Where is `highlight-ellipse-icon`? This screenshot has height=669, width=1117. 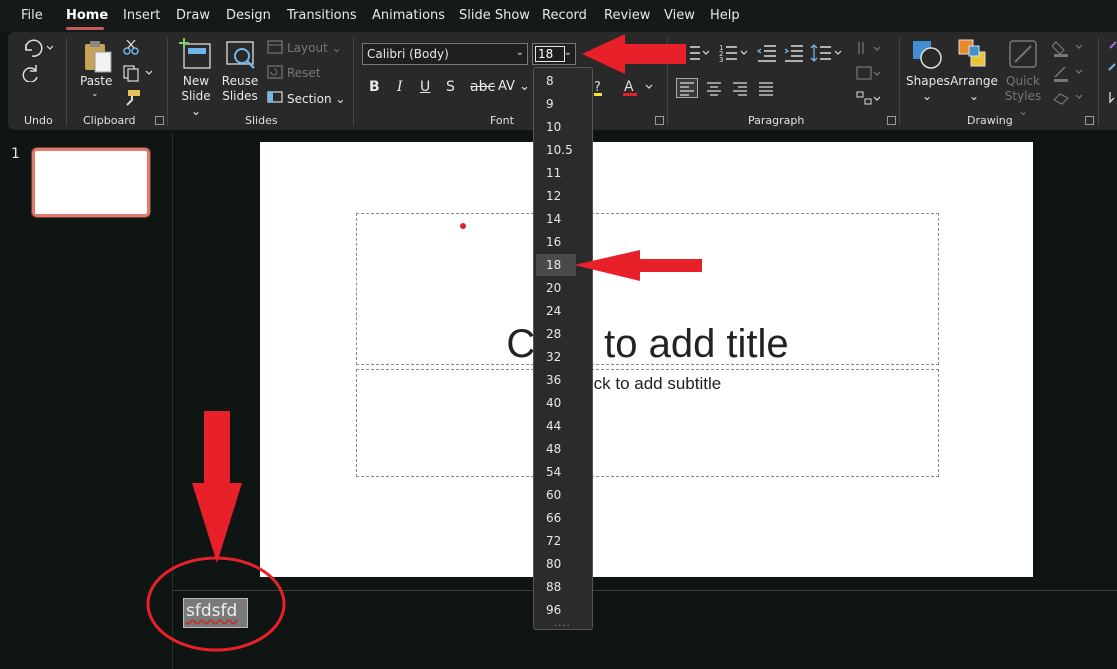 highlight-ellipse-icon is located at coordinates (216, 604).